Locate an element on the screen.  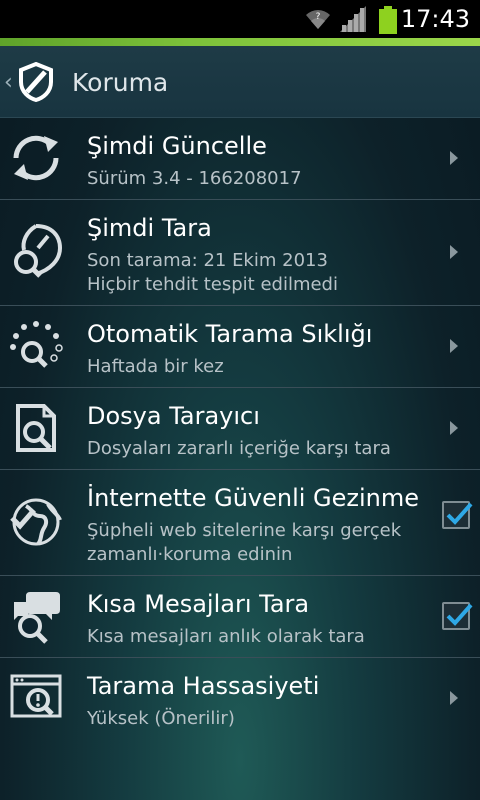
row-title: Şimdi Tara is located at coordinates (149, 228).